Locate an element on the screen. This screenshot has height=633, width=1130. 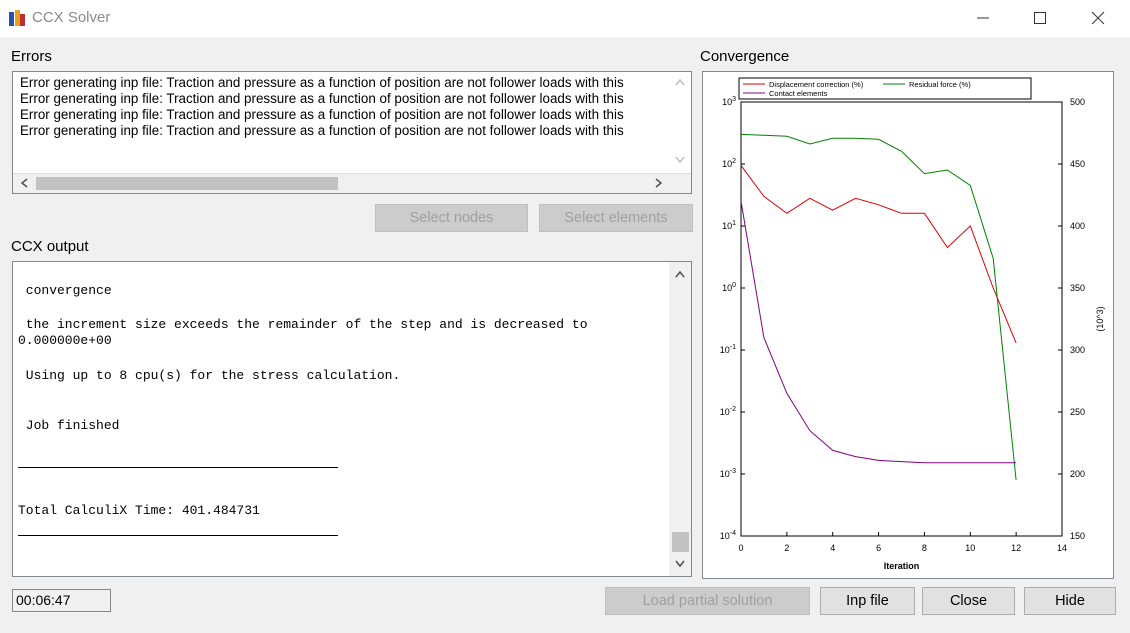
inp-file-button: Inp file is located at coordinates (867, 601).